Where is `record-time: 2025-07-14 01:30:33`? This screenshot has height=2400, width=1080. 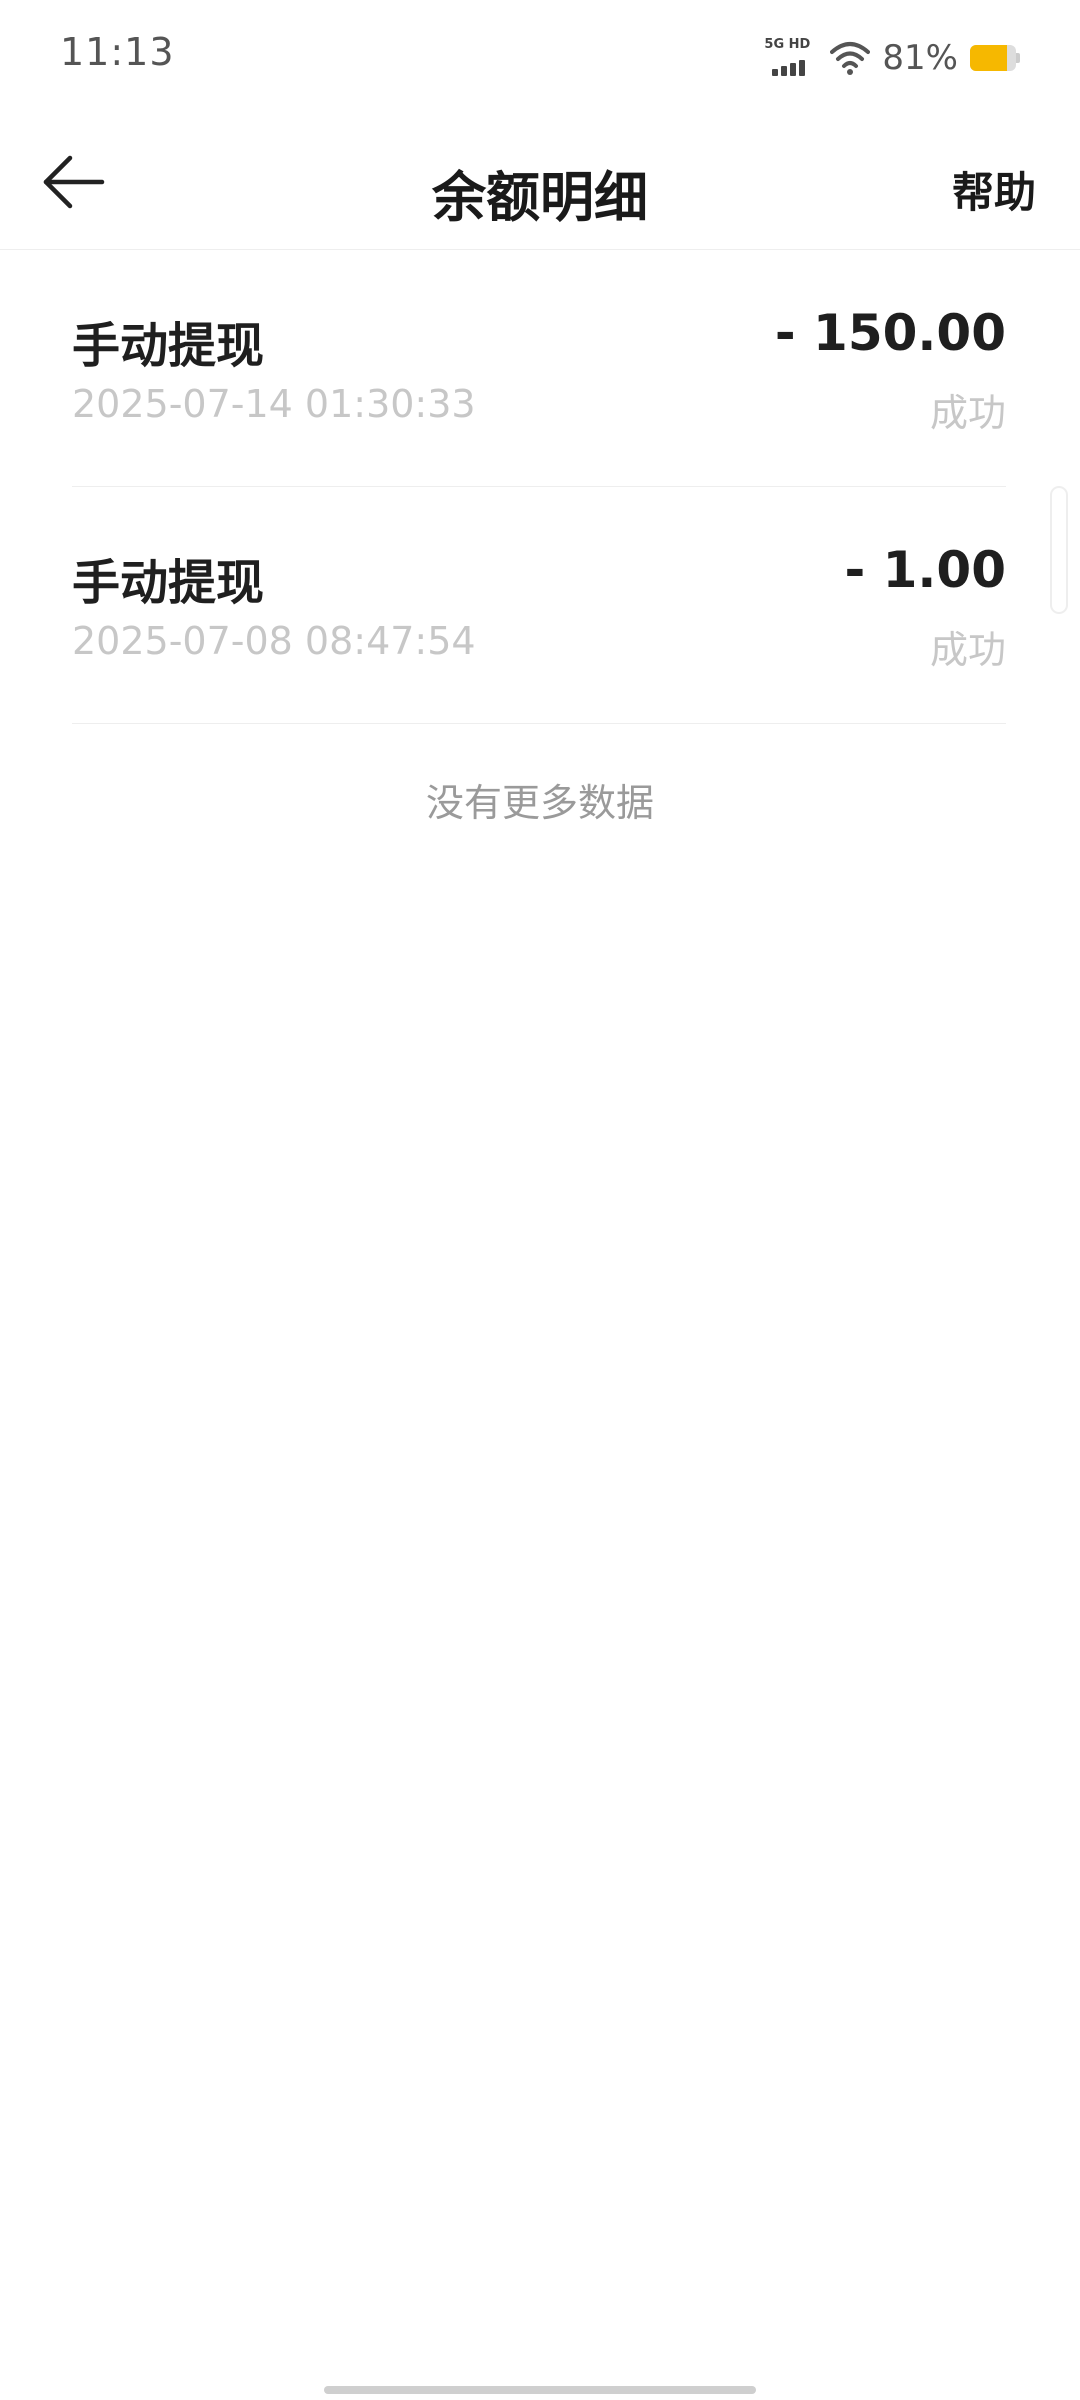
record-time: 2025-07-14 01:30:33 is located at coordinates (274, 404).